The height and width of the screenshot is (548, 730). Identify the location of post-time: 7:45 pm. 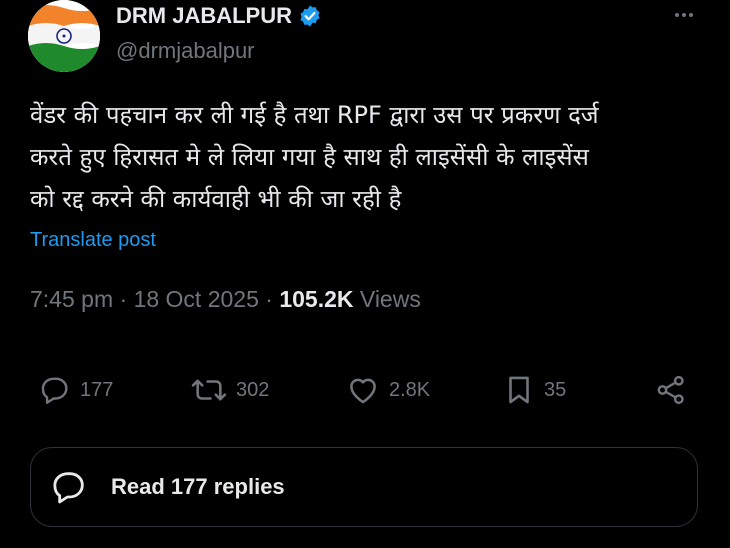
(71, 299).